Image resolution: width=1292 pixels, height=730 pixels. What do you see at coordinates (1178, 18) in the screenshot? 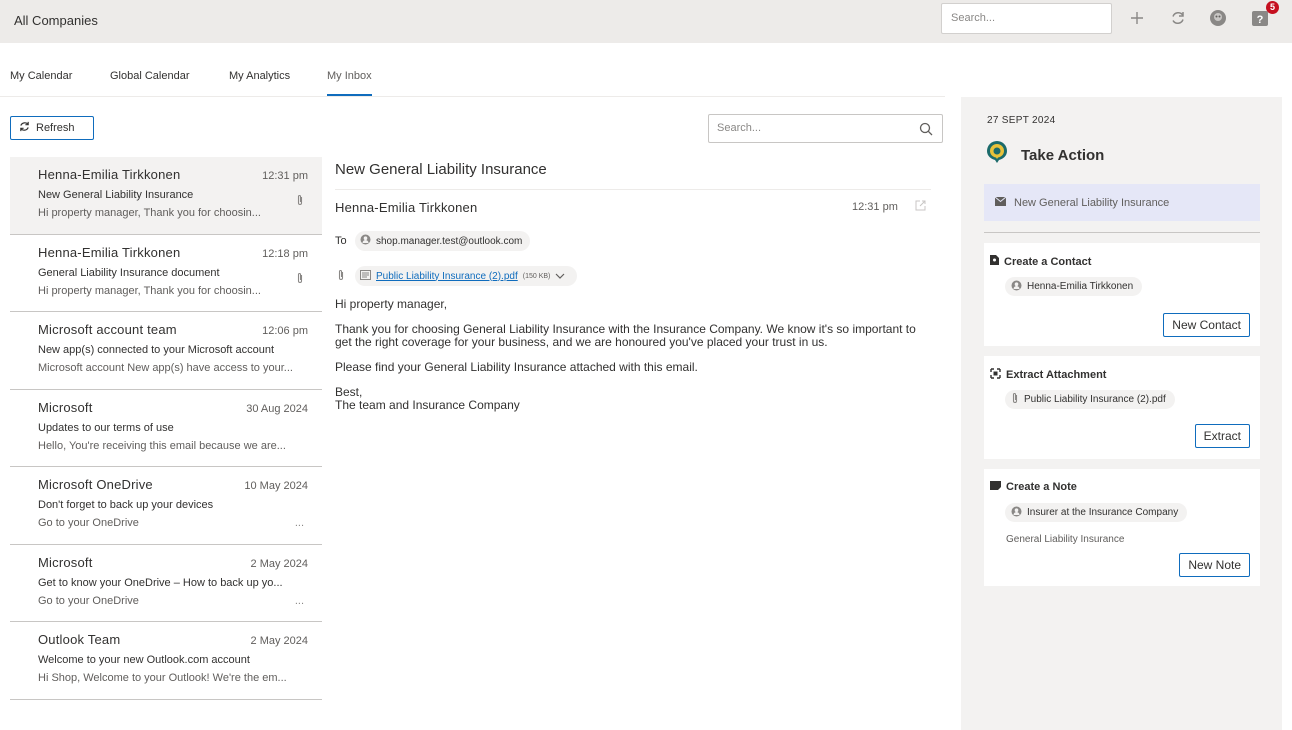
I see `sync-icon` at bounding box center [1178, 18].